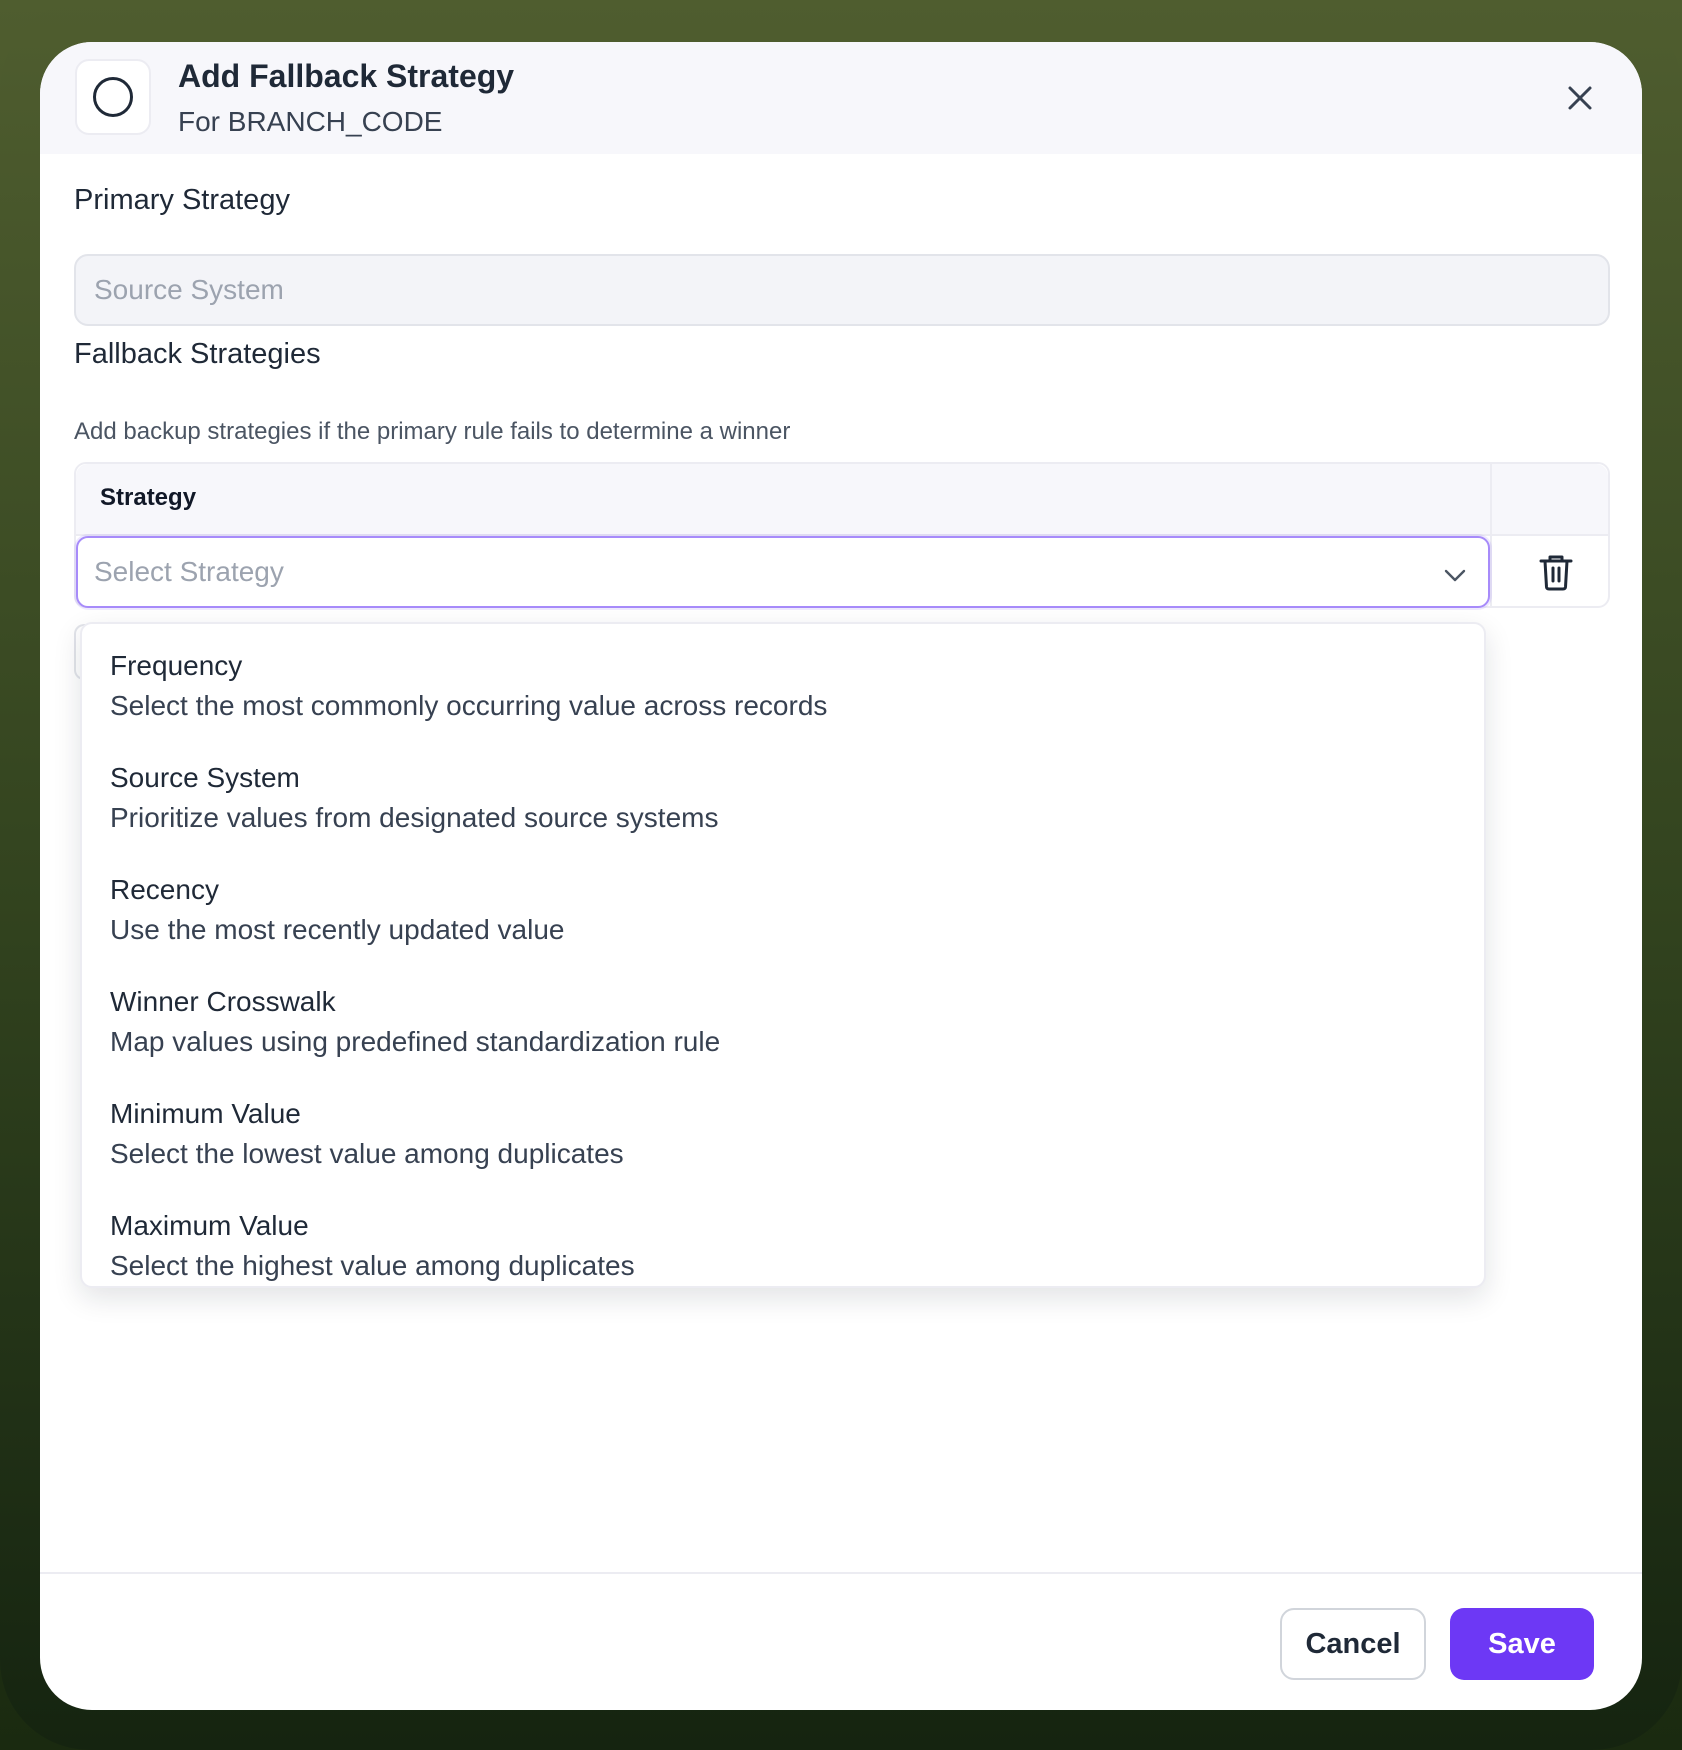  I want to click on close-button, so click(1580, 98).